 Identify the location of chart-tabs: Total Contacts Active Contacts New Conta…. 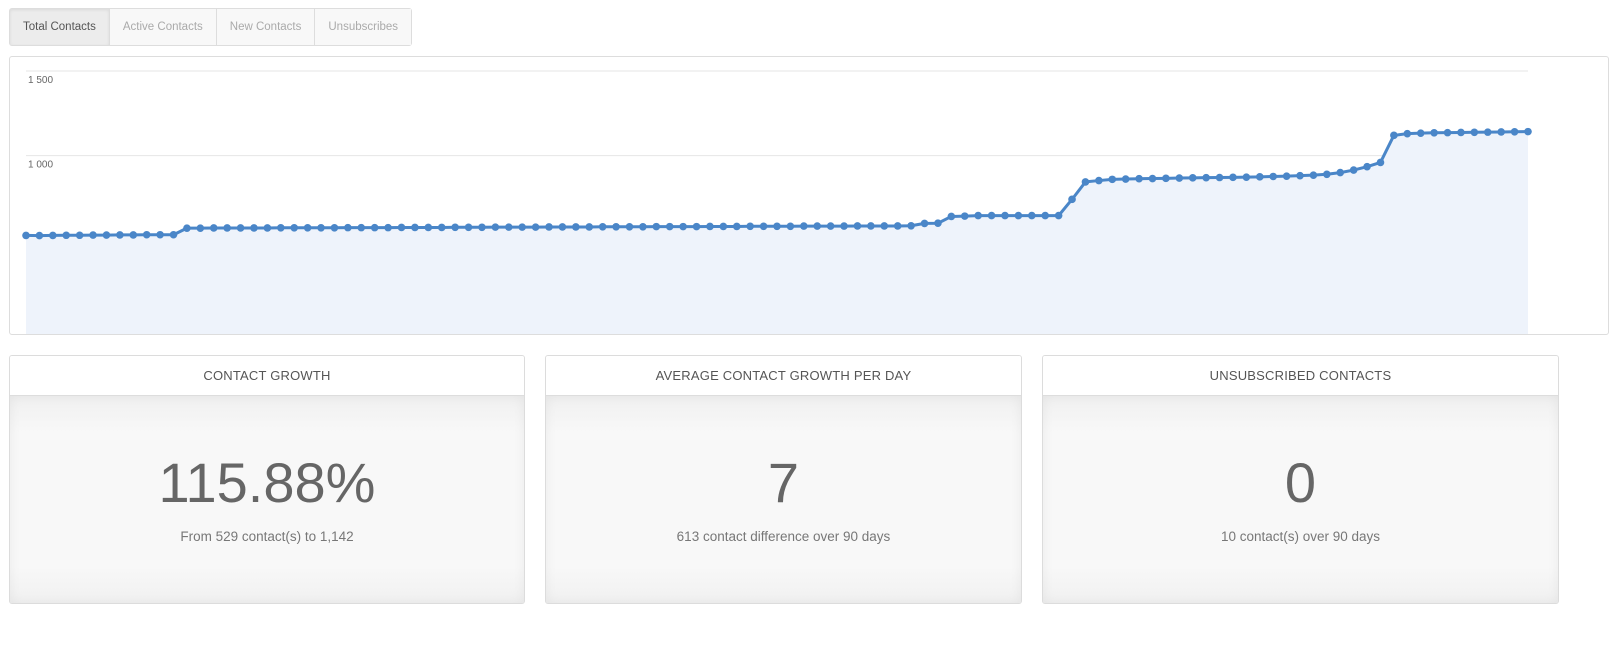
(211, 27).